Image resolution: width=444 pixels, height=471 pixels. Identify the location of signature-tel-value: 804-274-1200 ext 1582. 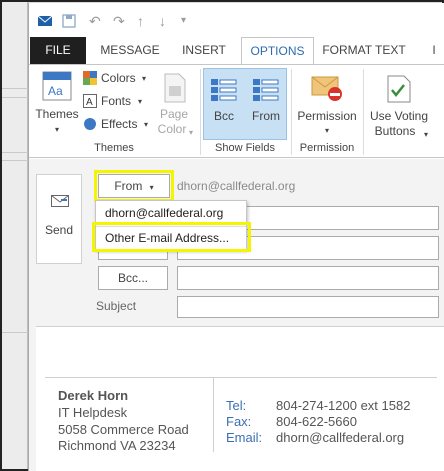
(343, 405).